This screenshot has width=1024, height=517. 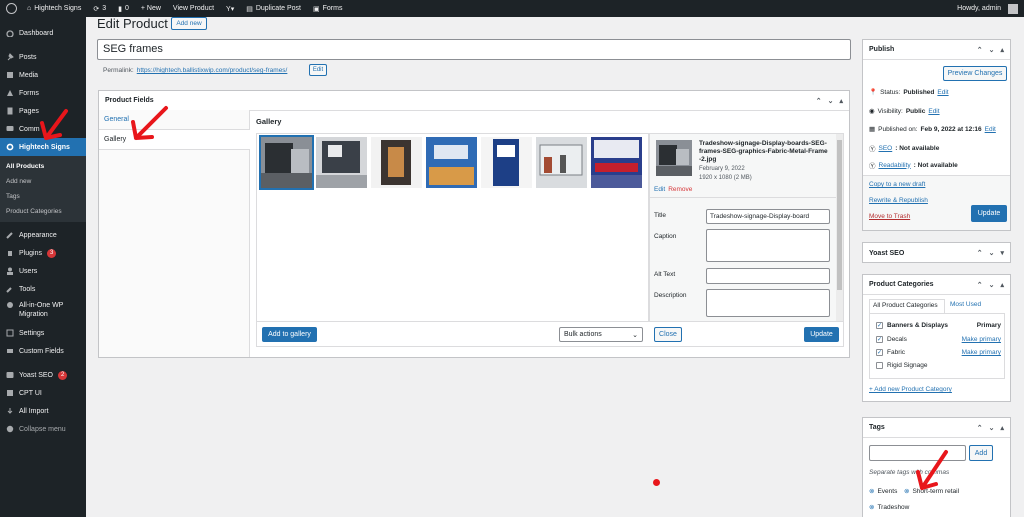 I want to click on update-button: Update, so click(x=989, y=213).